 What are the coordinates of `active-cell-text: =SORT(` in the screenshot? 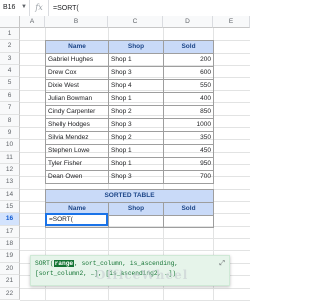 It's located at (61, 220).